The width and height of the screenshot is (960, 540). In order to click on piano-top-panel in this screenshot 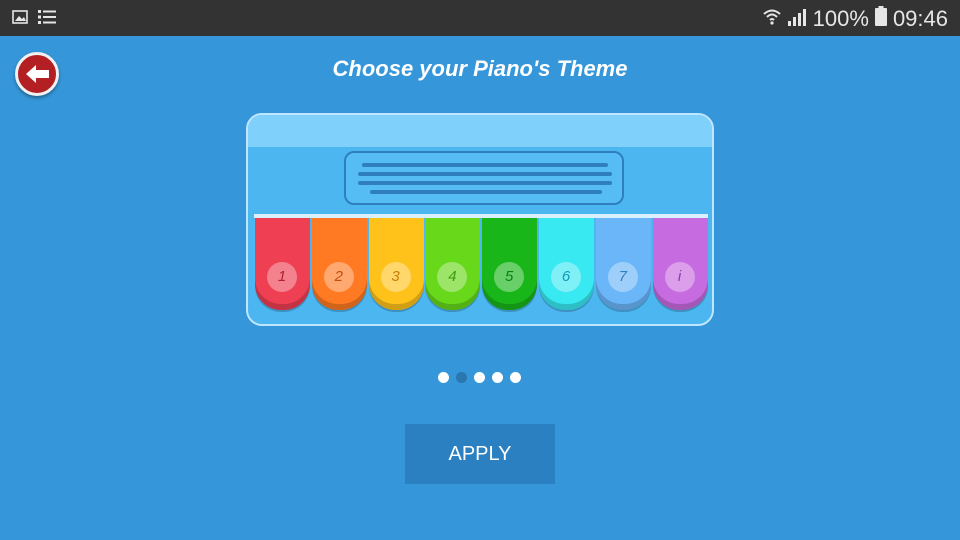, I will do `click(480, 131)`.